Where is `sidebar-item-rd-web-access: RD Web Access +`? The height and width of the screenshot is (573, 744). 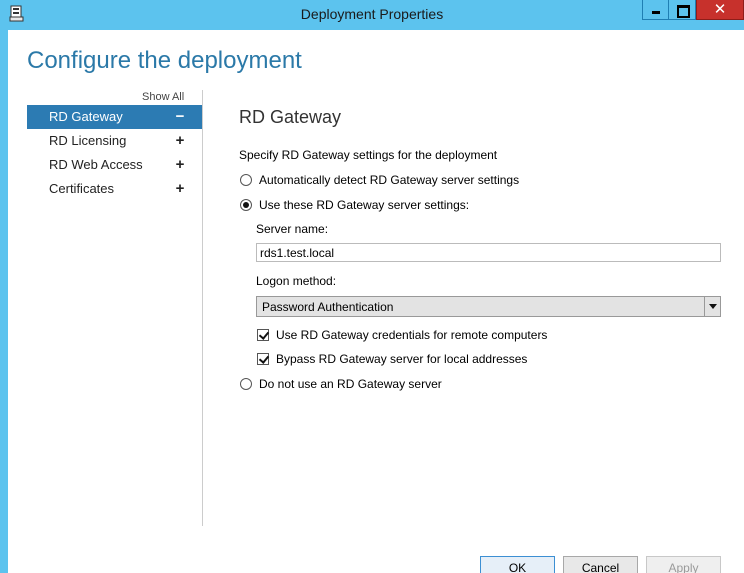 sidebar-item-rd-web-access: RD Web Access + is located at coordinates (114, 165).